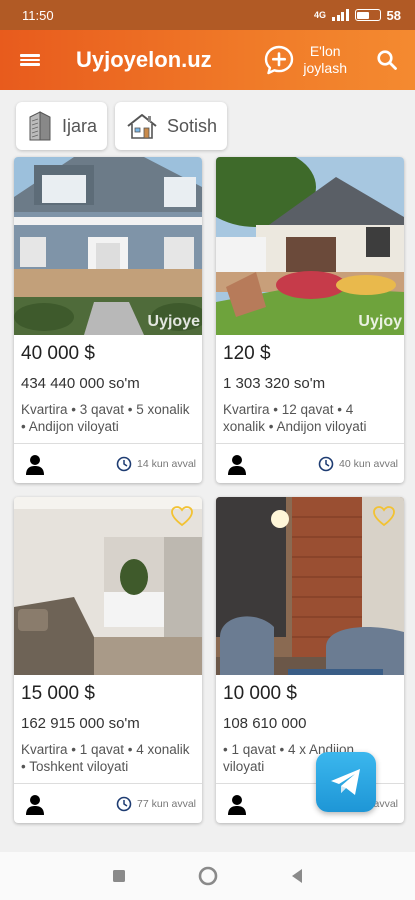 The height and width of the screenshot is (900, 415). I want to click on price-usd: 120 $, so click(247, 353).